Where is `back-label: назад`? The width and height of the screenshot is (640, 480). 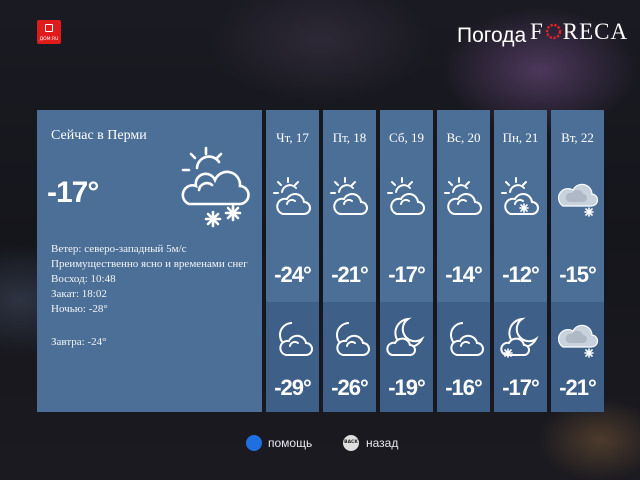
back-label: назад is located at coordinates (382, 443).